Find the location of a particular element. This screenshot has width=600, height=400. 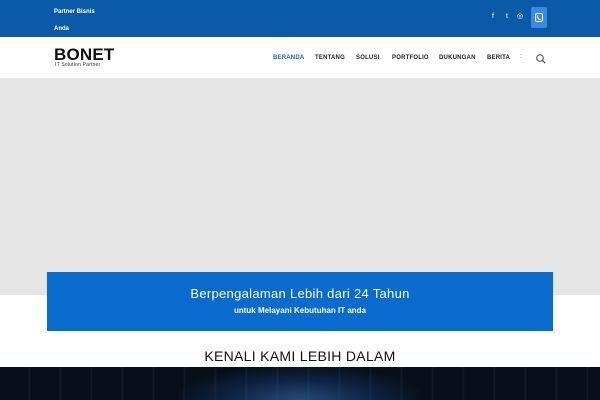

instagram-icon: ◎ is located at coordinates (520, 17).